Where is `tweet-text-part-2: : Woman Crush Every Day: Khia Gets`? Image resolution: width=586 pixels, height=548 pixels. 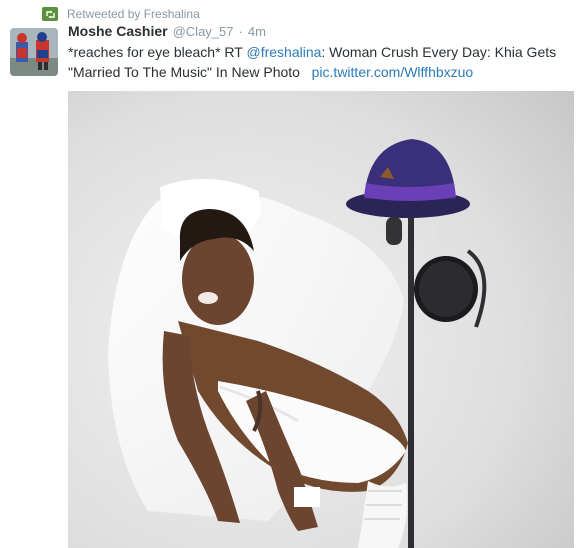
tweet-text-part-2: : Woman Crush Every Day: Khia Gets is located at coordinates (439, 52).